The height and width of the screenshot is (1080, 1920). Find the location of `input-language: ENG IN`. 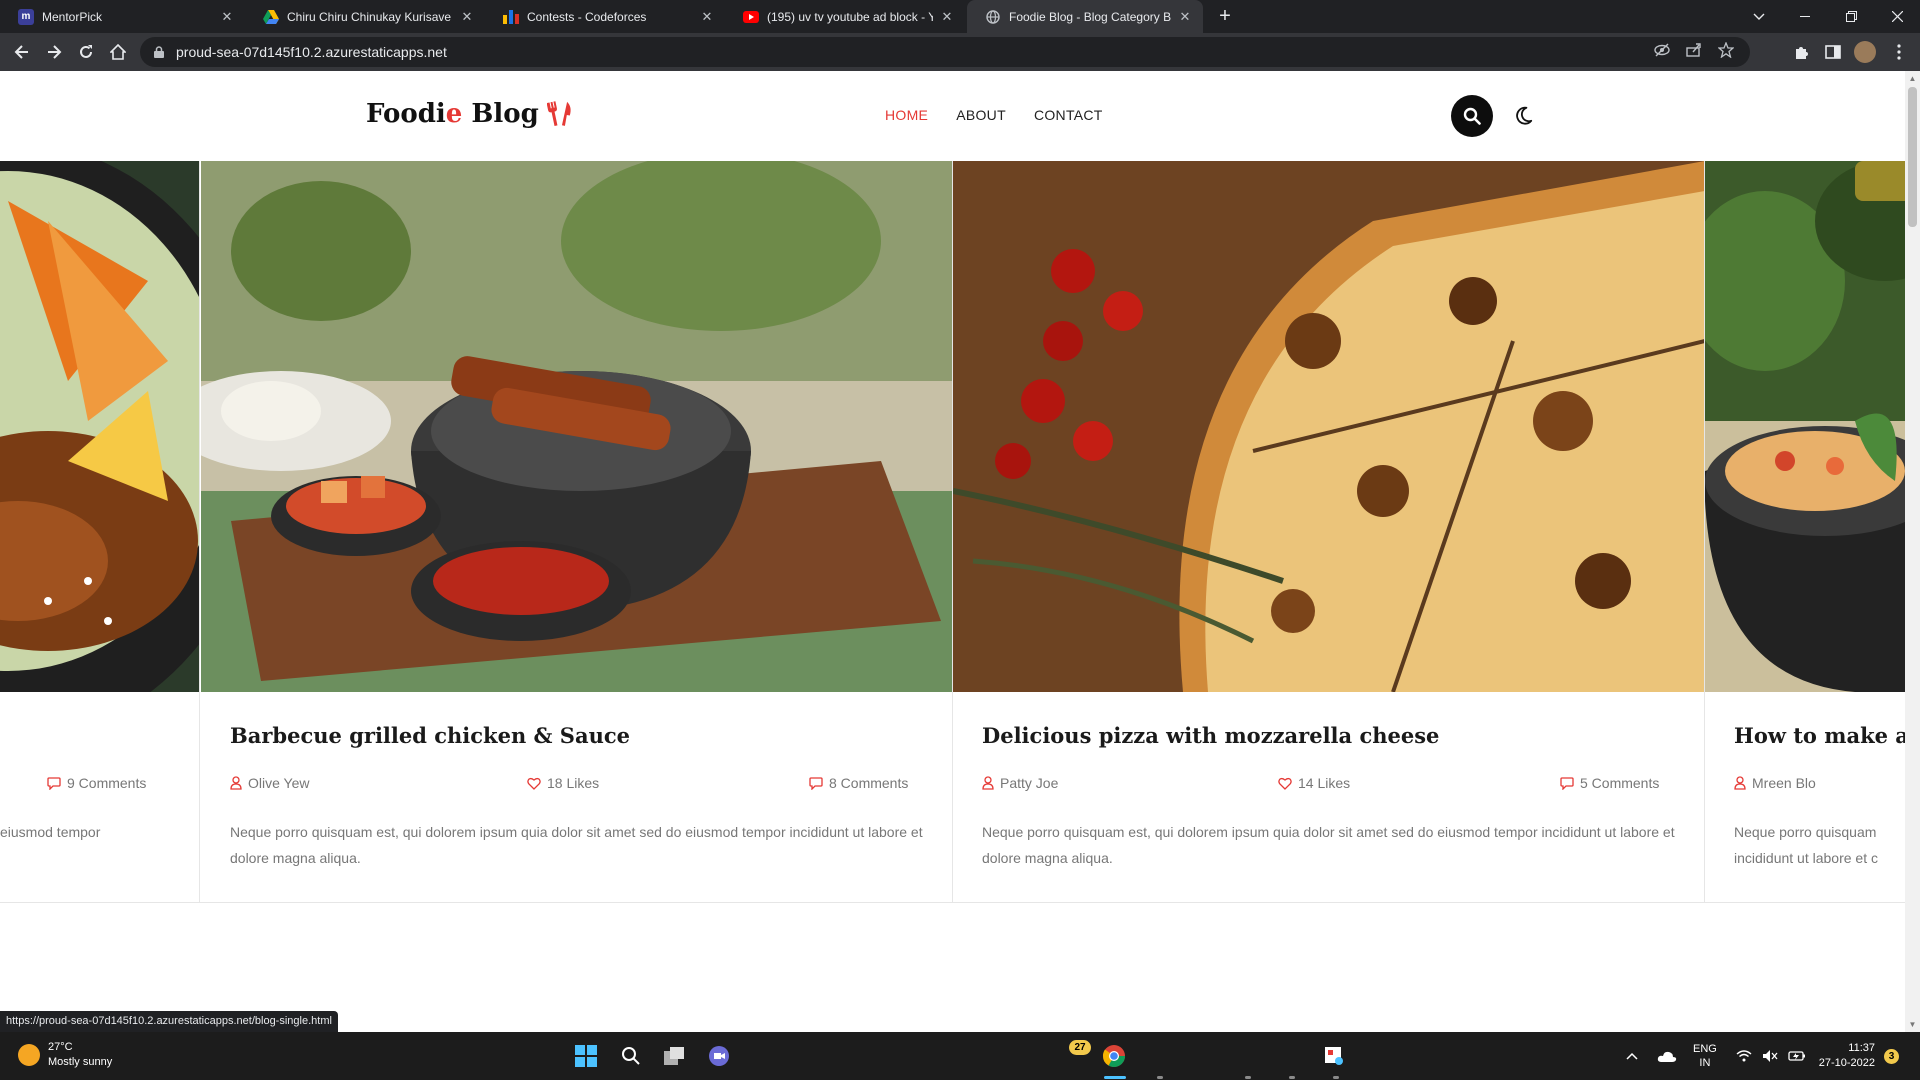

input-language: ENG IN is located at coordinates (1705, 1056).